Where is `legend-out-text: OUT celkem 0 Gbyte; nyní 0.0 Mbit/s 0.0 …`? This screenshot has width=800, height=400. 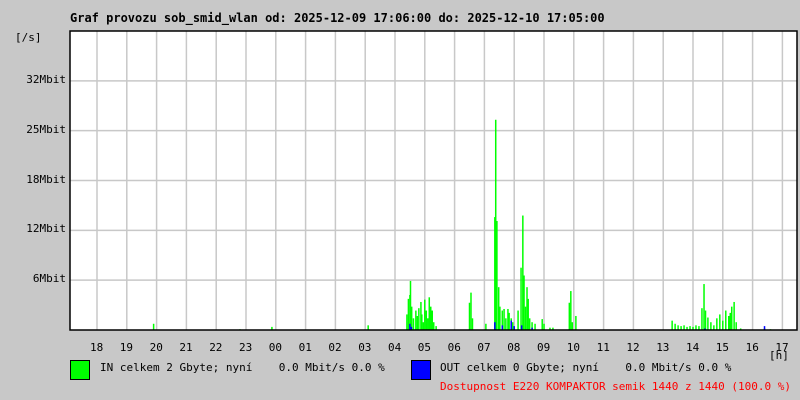 legend-out-text: OUT celkem 0 Gbyte; nyní 0.0 Mbit/s 0.0 … is located at coordinates (586, 367).